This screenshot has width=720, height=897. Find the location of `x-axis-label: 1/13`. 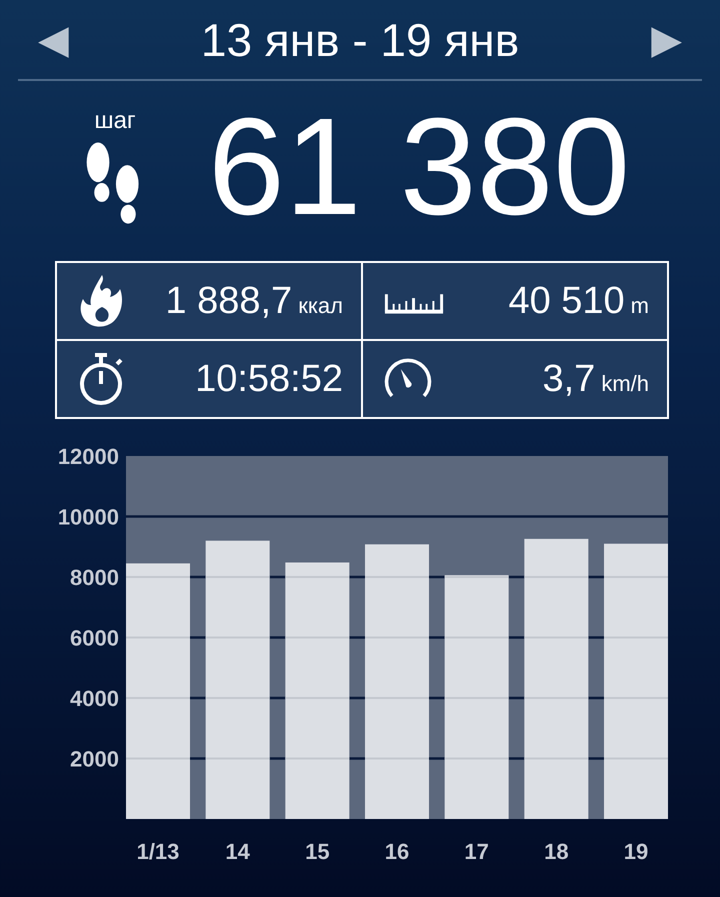

x-axis-label: 1/13 is located at coordinates (158, 851).